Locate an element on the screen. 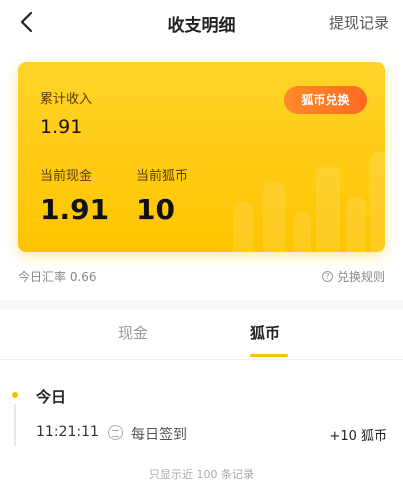 The image size is (403, 502). tab-bar-divider is located at coordinates (201, 359).